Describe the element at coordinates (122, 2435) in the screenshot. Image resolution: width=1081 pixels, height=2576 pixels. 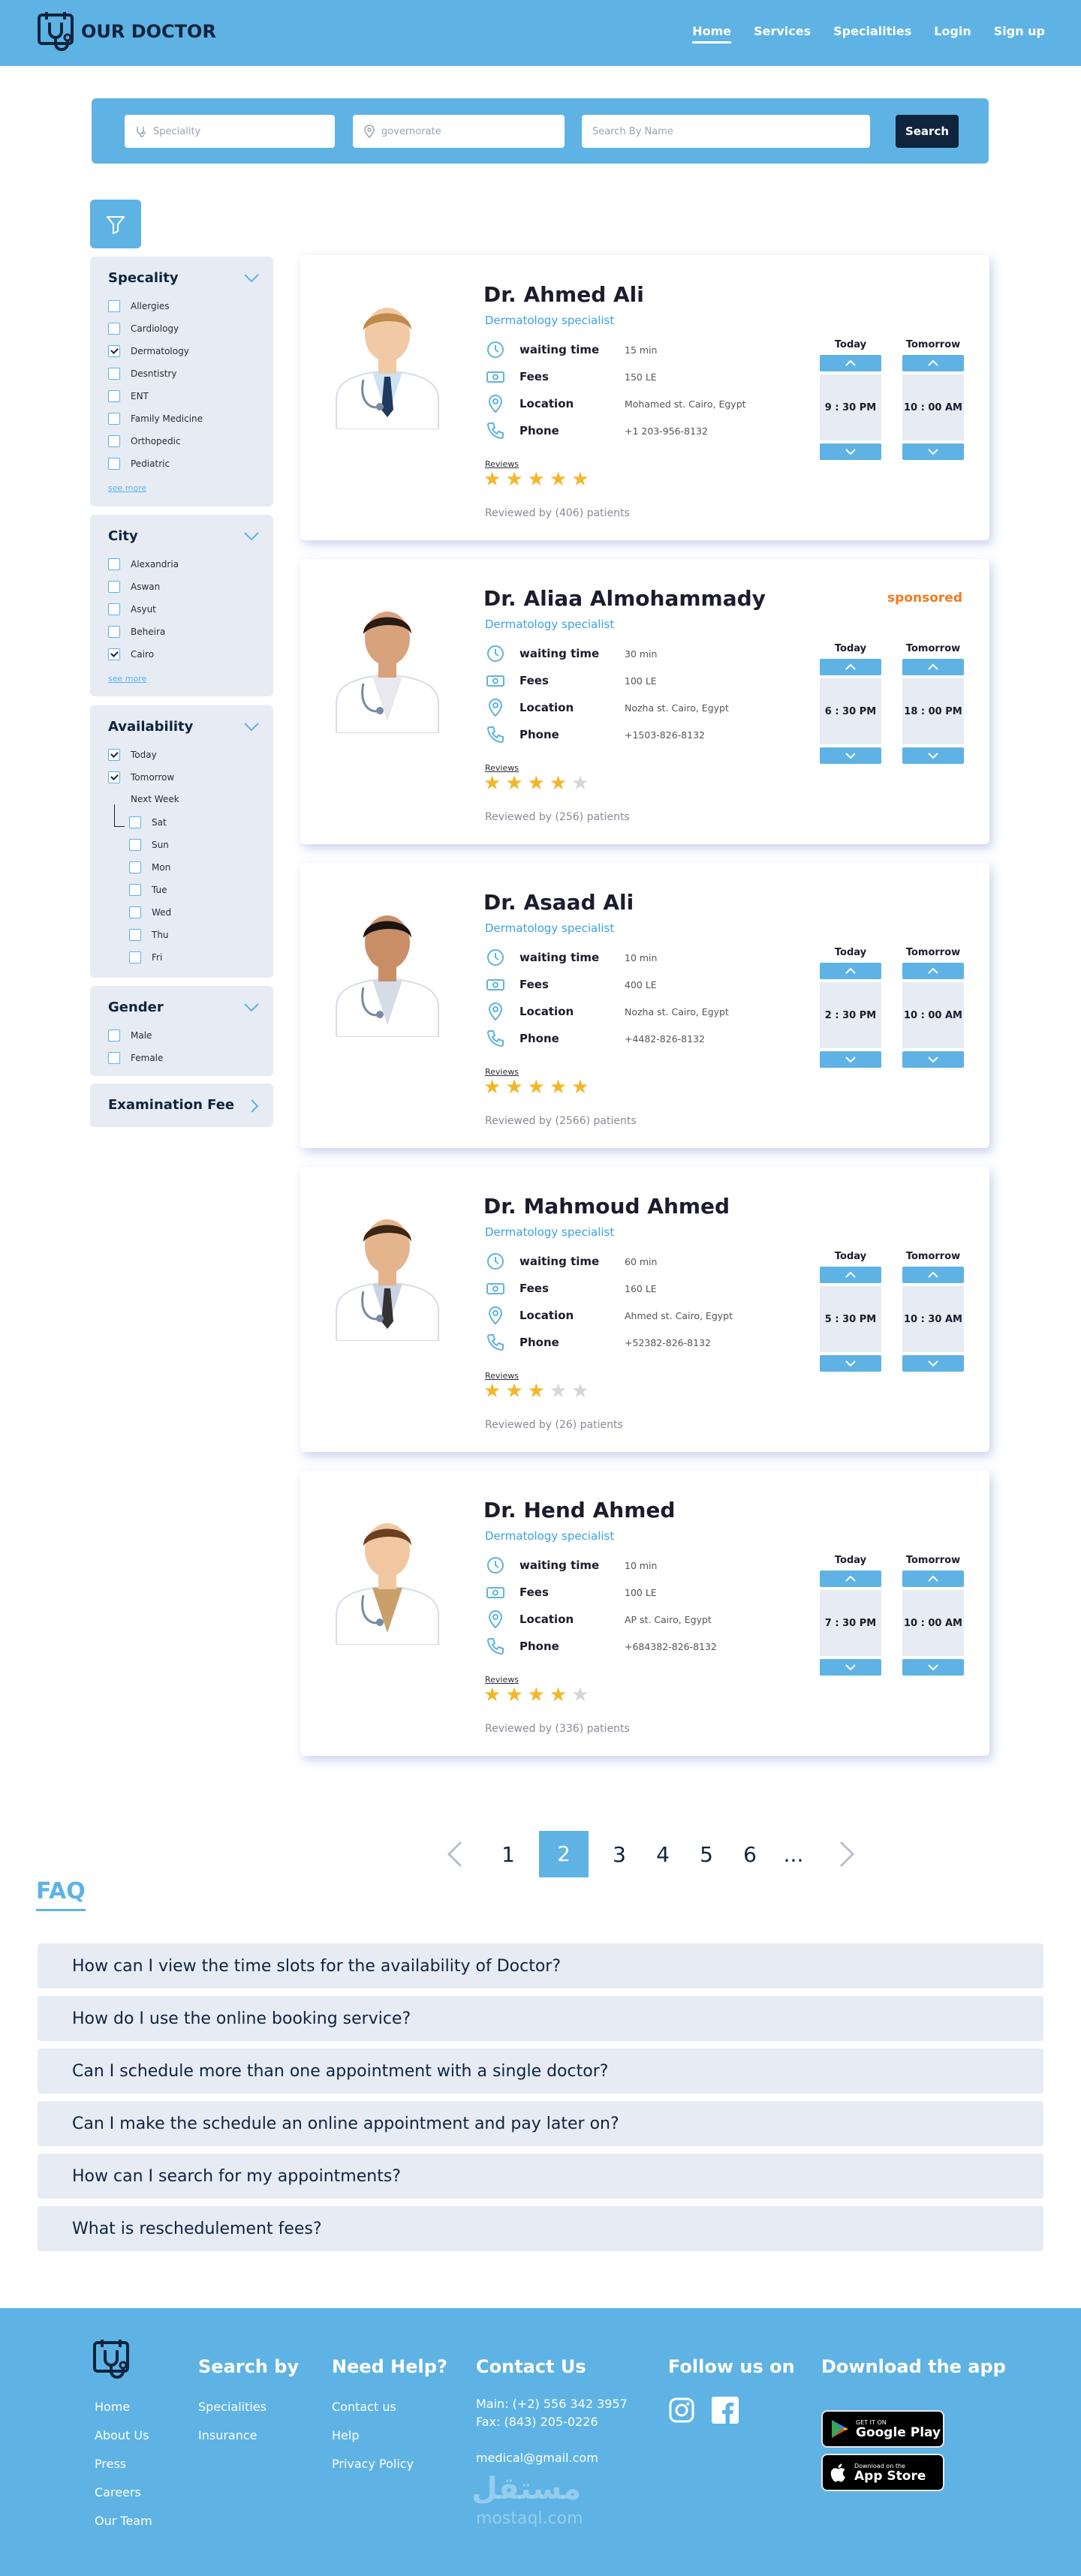
I see `footer-link-about: About Us` at that location.